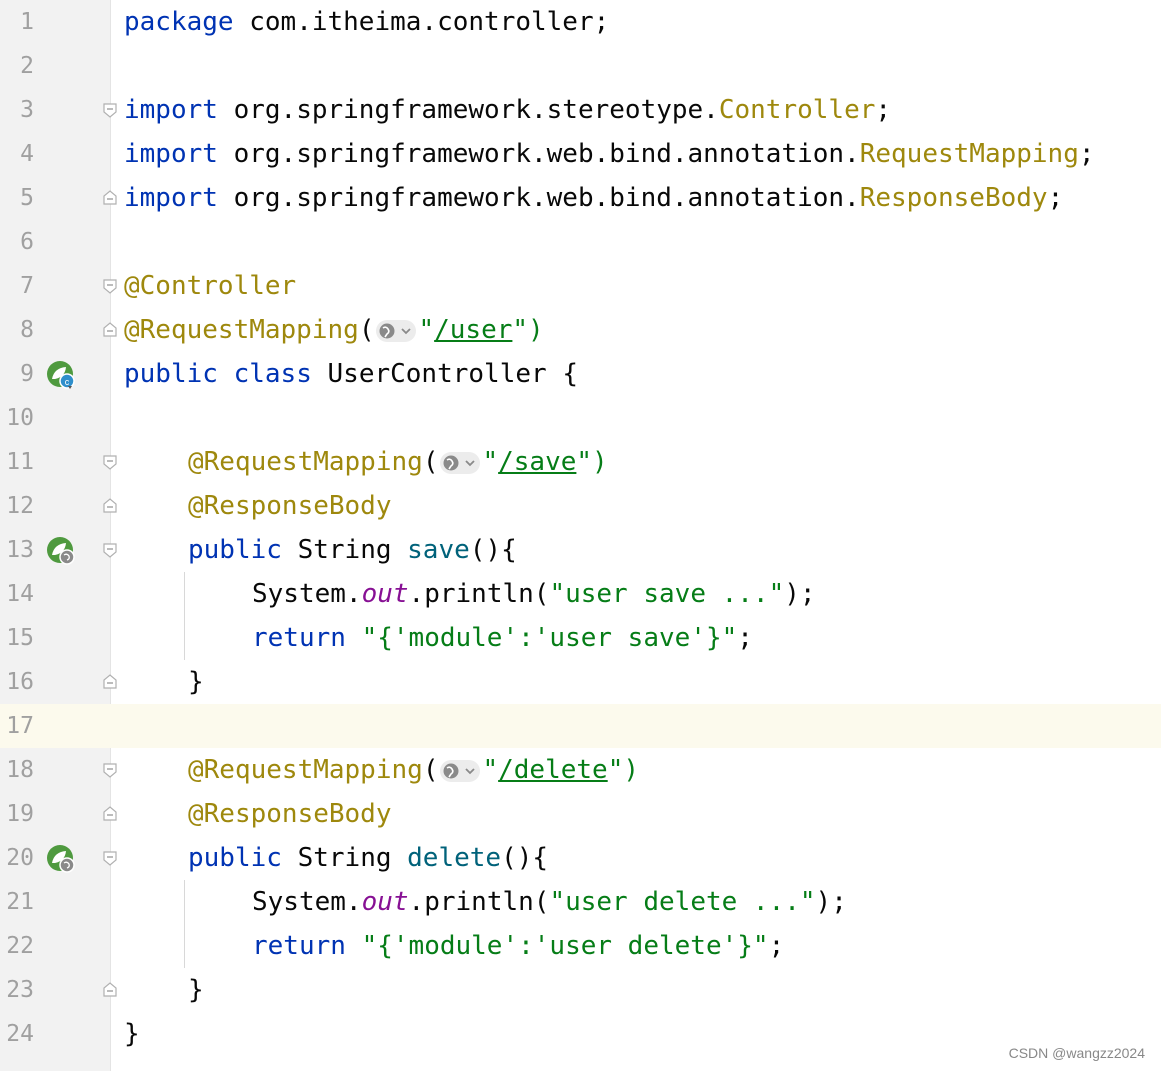  What do you see at coordinates (537, 462) in the screenshot?
I see `url-path: /save` at bounding box center [537, 462].